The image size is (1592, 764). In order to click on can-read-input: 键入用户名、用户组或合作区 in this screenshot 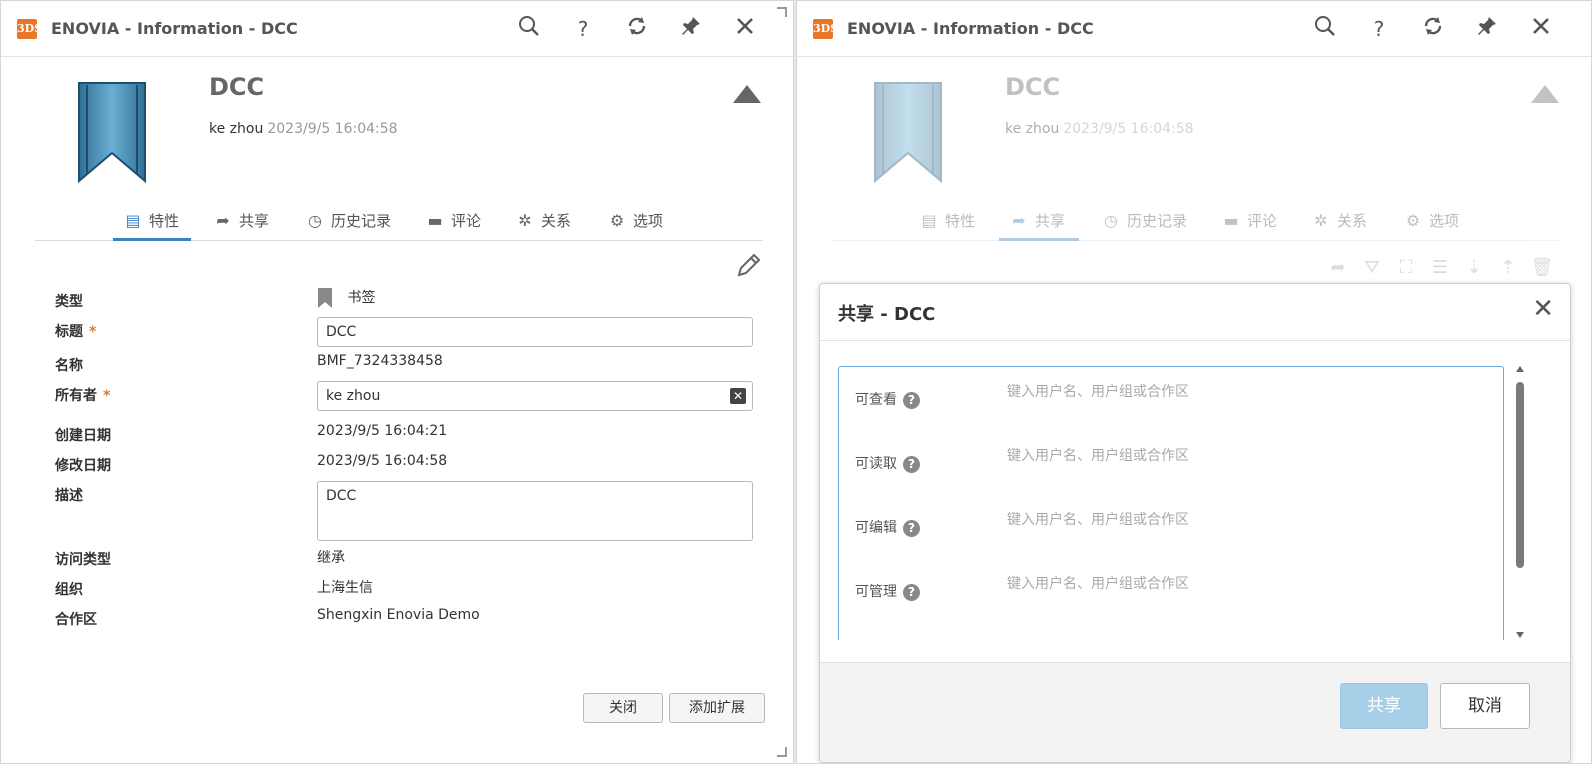, I will do `click(1098, 455)`.